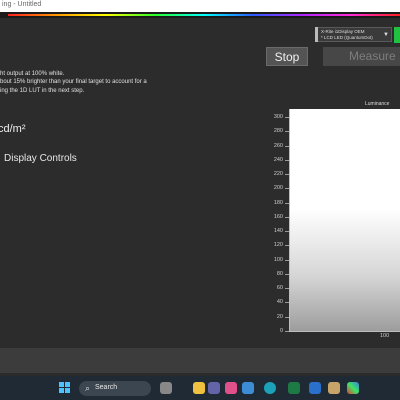 This screenshot has width=400, height=400. Describe the element at coordinates (397, 35) in the screenshot. I see `status-indicator` at that location.